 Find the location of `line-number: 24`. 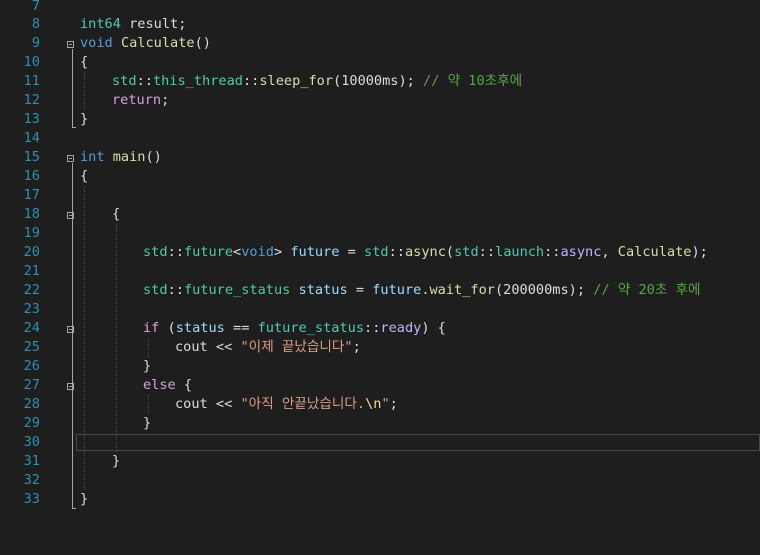

line-number: 24 is located at coordinates (31, 328).